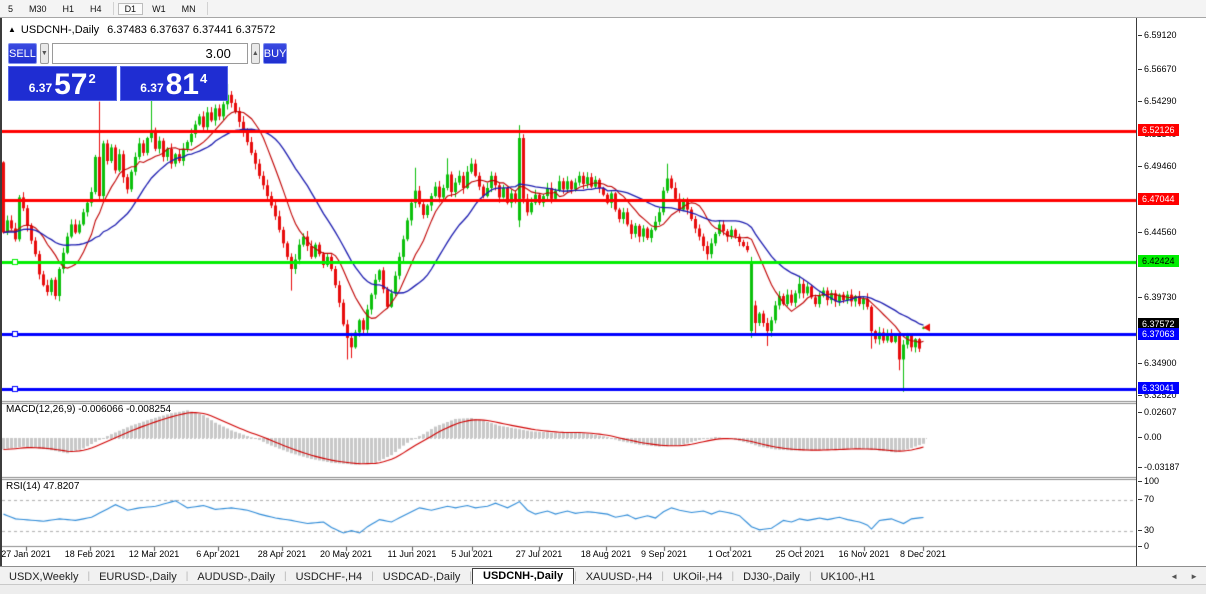 The image size is (1206, 594). What do you see at coordinates (236, 577) in the screenshot?
I see `tab-audusd-daily: AUDUSD-,Daily` at bounding box center [236, 577].